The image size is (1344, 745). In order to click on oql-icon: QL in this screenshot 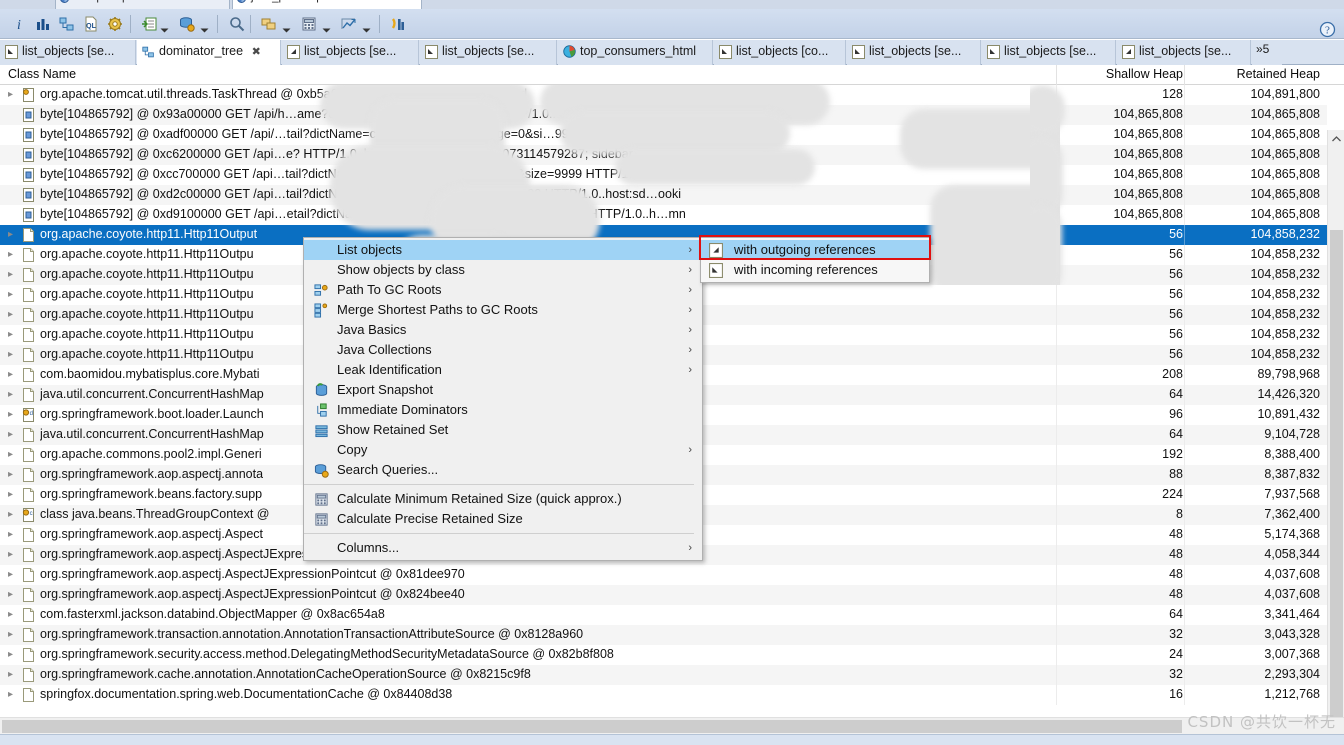, I will do `click(91, 24)`.